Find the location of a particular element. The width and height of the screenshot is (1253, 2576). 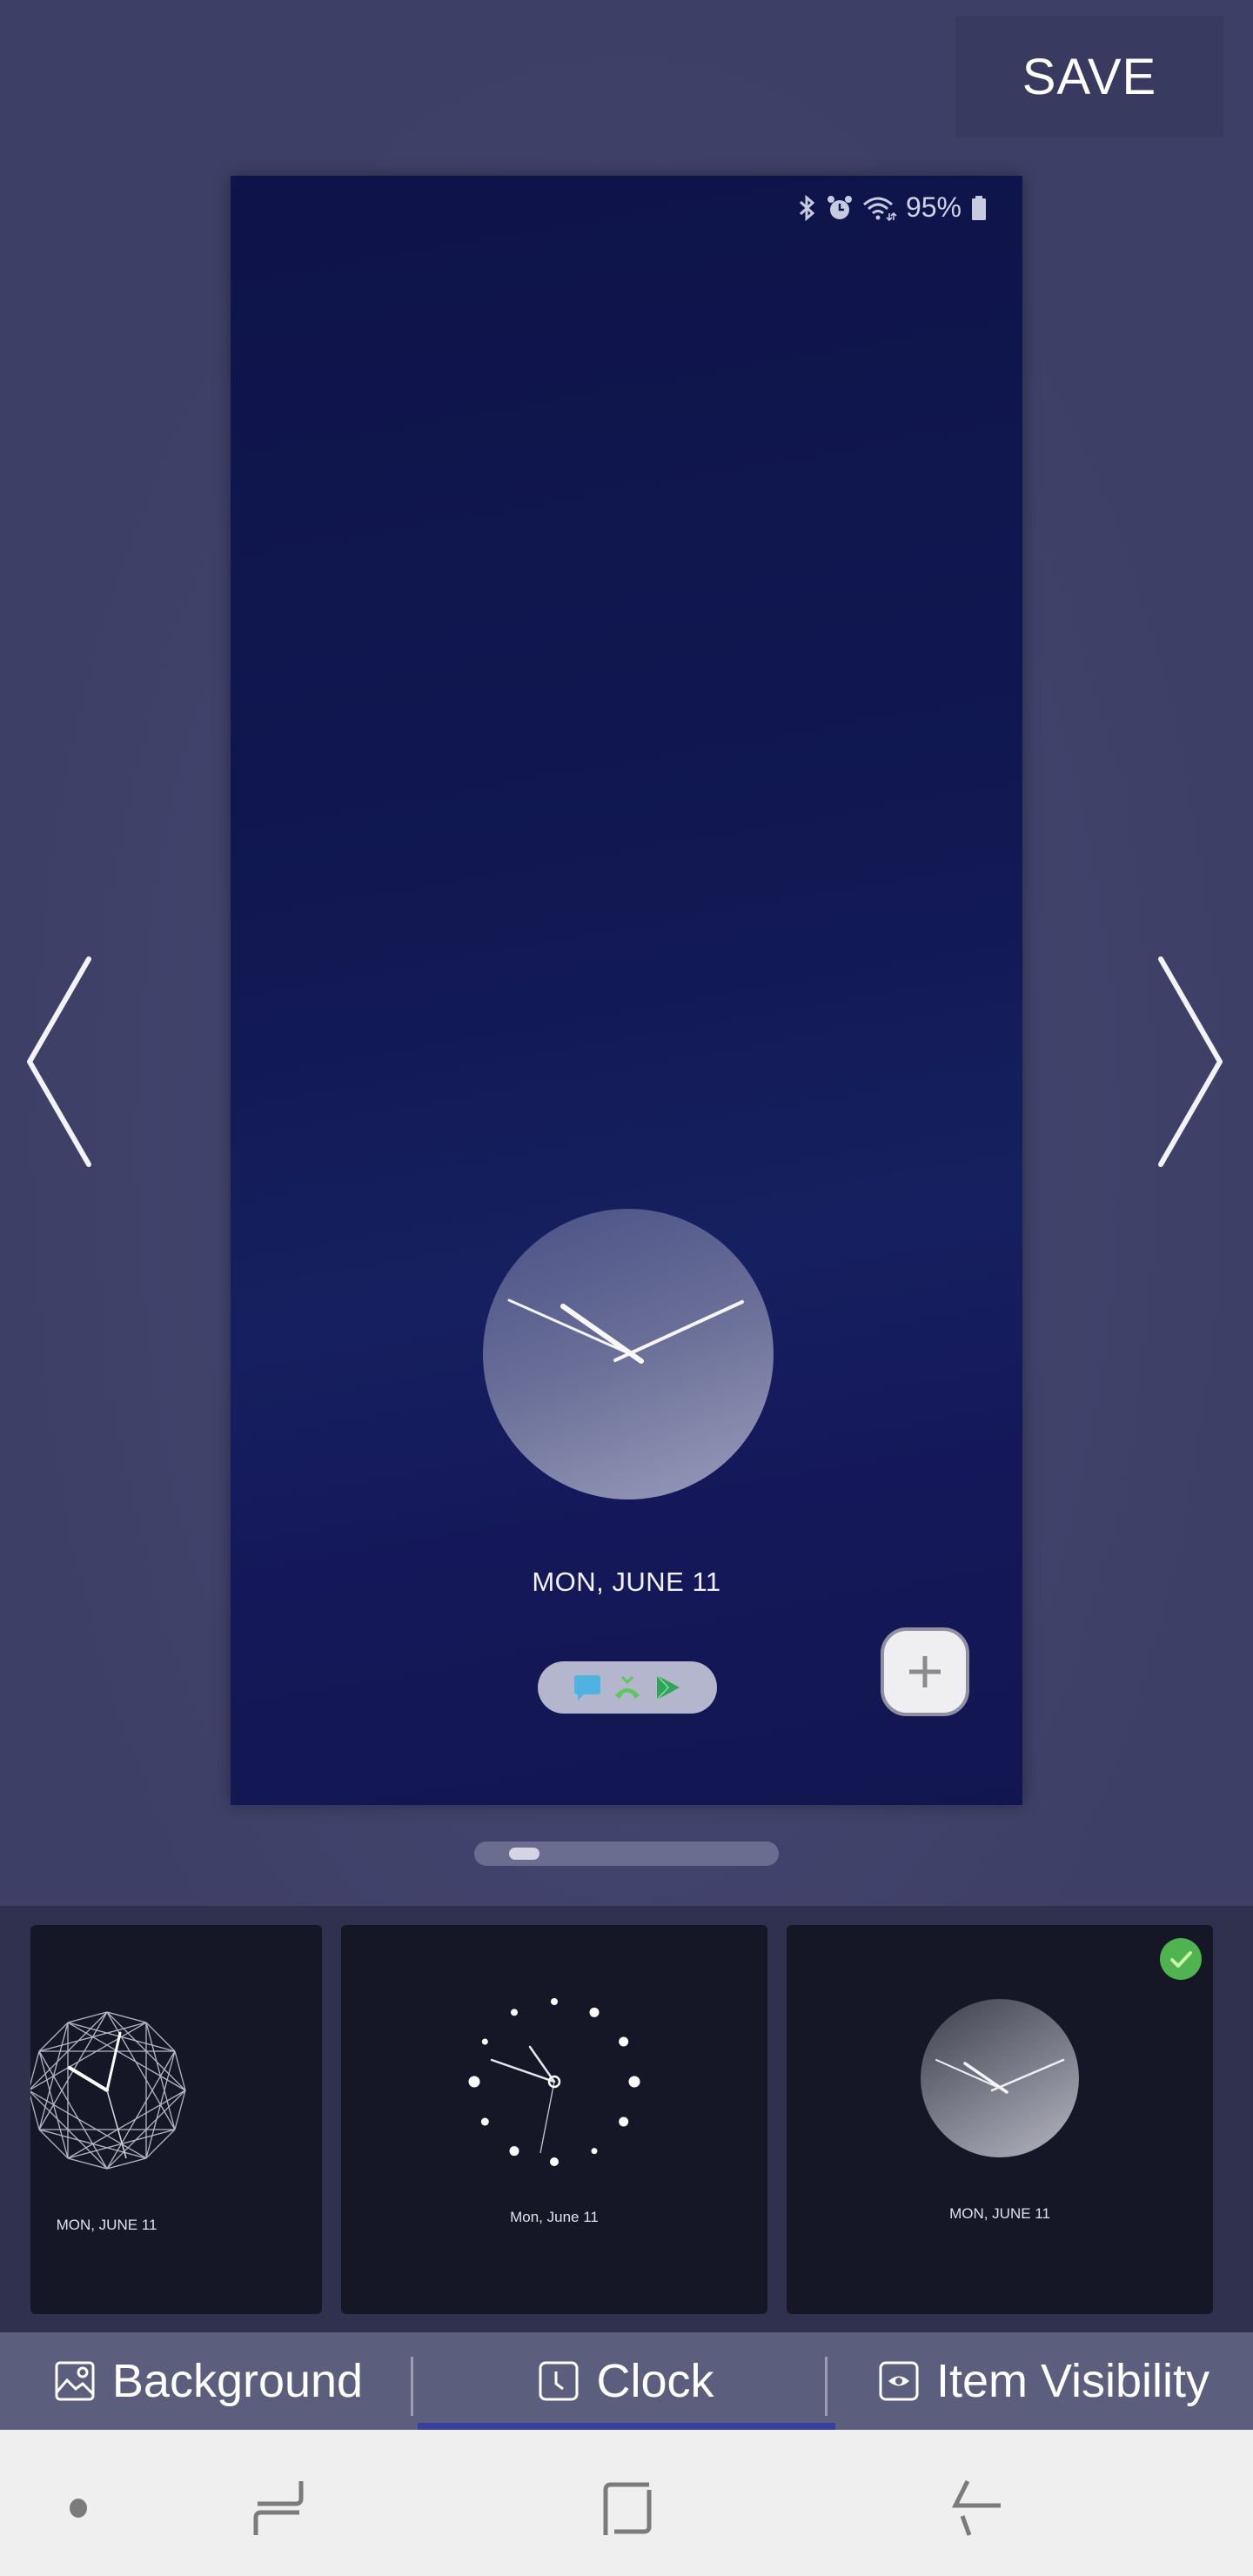

status-bar: 95% is located at coordinates (893, 208).